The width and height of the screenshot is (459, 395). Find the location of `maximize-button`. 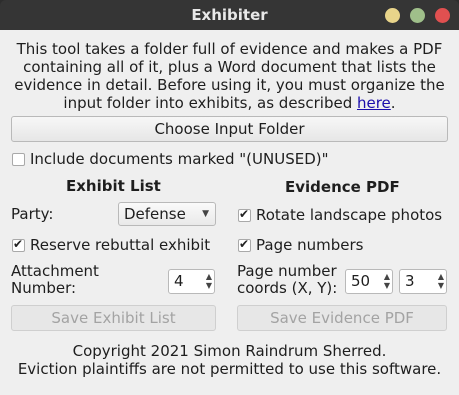

maximize-button is located at coordinates (417, 15).